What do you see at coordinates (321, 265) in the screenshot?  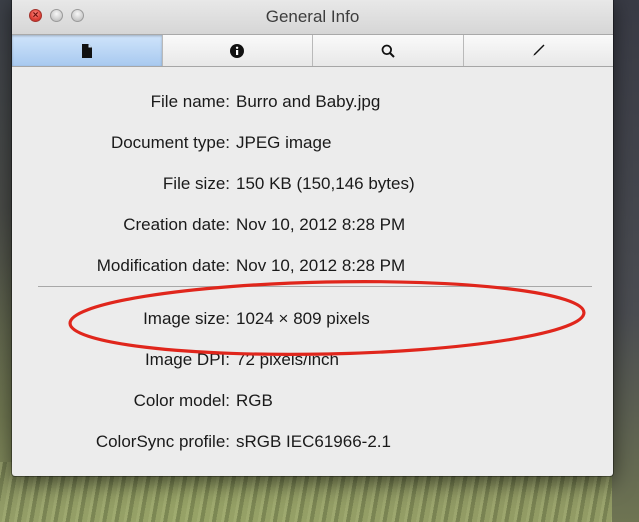 I see `modification-date-value: Nov 10, 2012 8:28 PM` at bounding box center [321, 265].